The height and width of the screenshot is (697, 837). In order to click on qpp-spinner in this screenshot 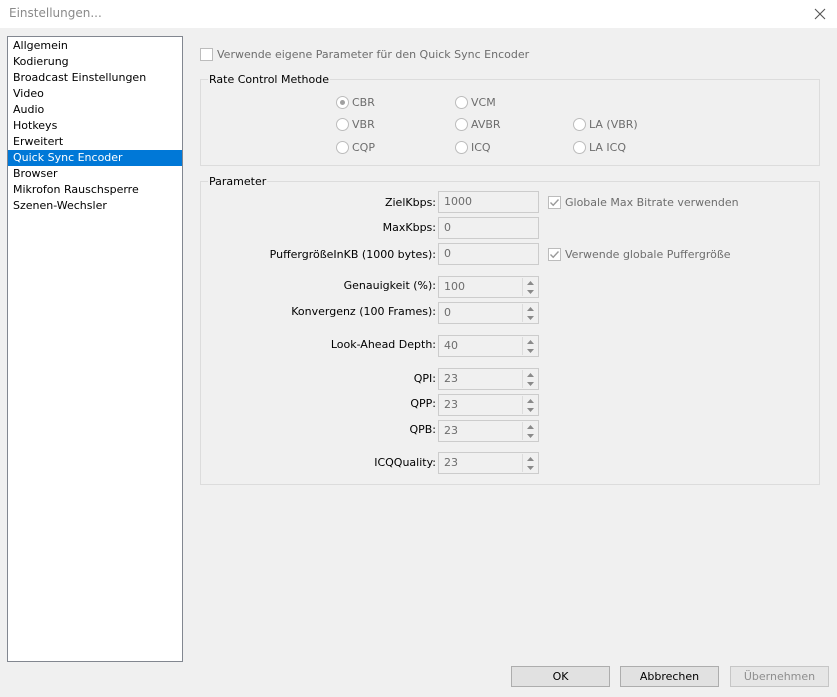, I will do `click(529, 405)`.